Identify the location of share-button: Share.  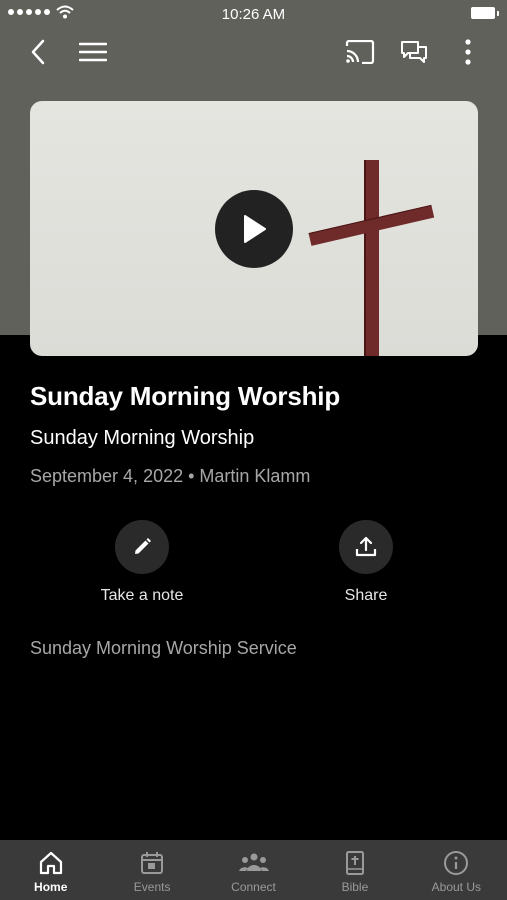
(366, 562).